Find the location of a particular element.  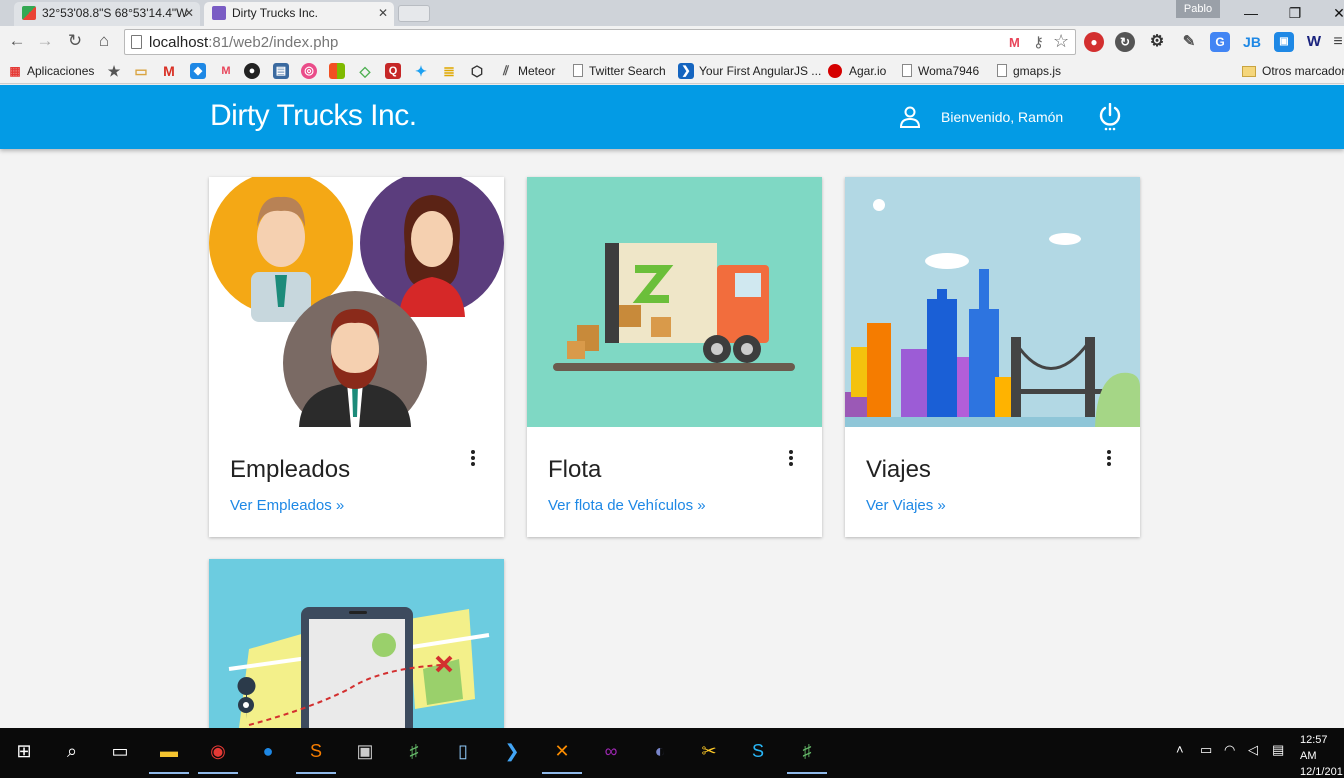

powershell-icon: ❯ is located at coordinates (512, 751).